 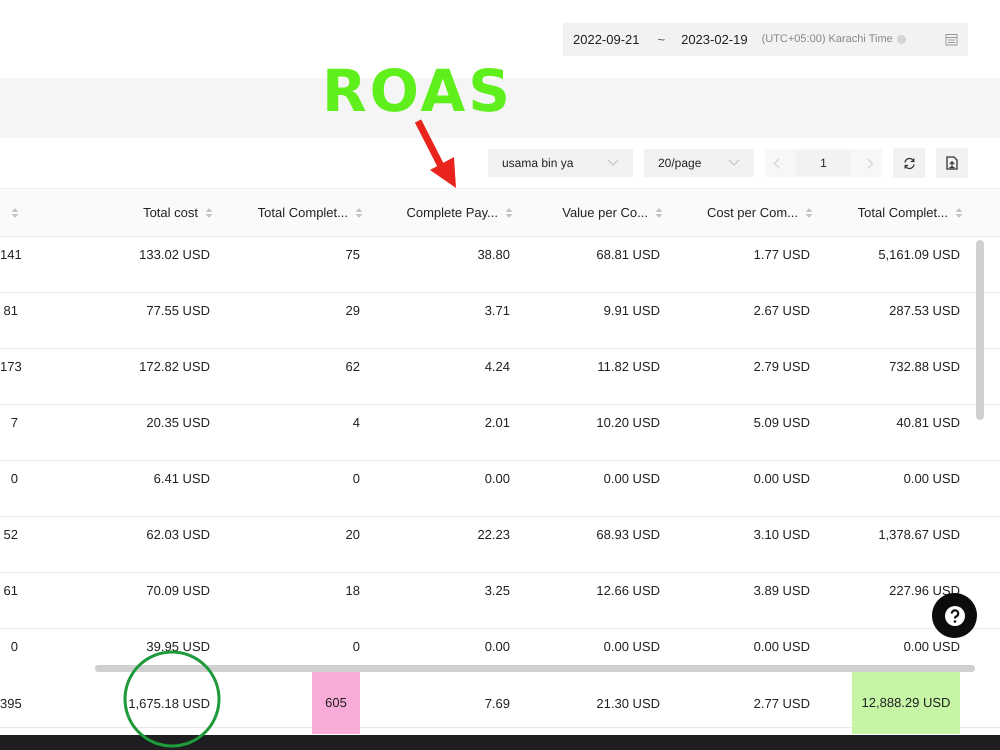 I want to click on table-cell: 2.01, so click(x=497, y=422).